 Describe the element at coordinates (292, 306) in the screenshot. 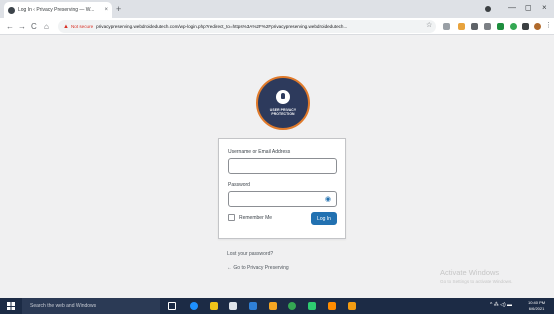

I see `chrome-icon` at that location.